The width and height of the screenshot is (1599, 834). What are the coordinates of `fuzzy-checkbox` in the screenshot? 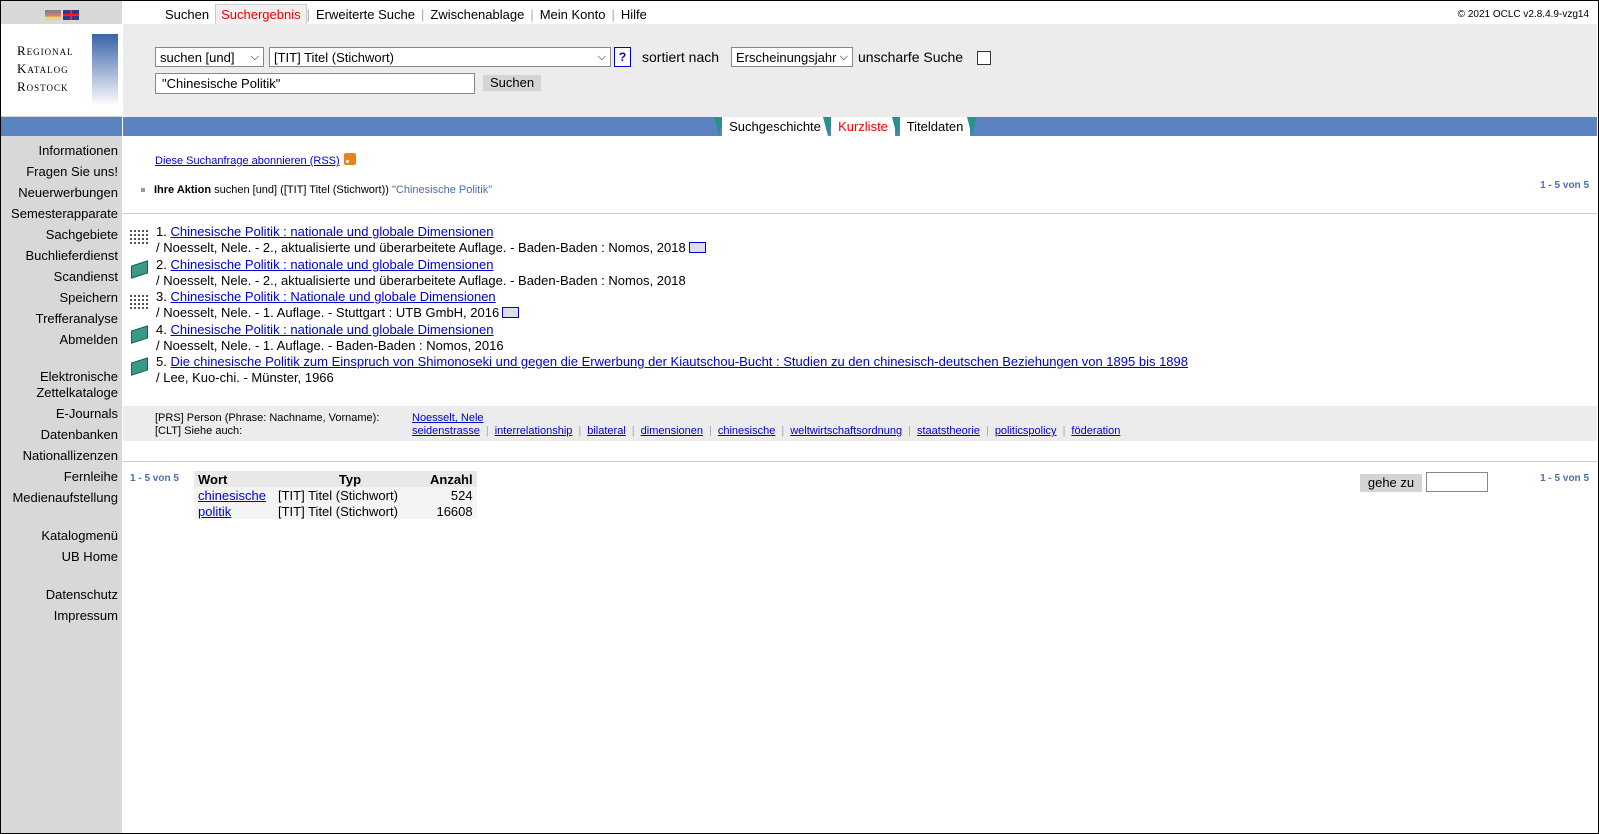 It's located at (984, 58).